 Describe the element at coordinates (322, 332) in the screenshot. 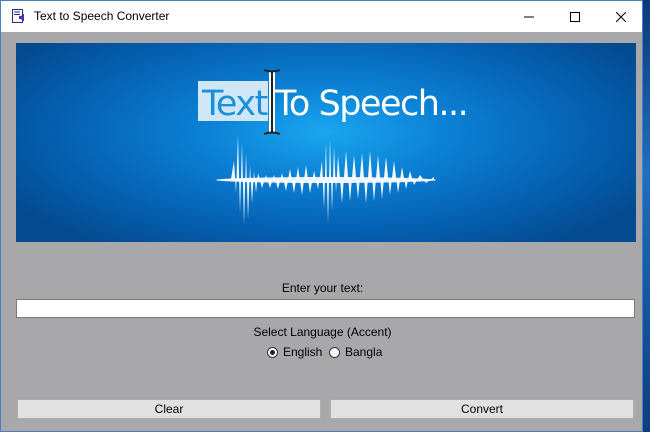

I see `select-language-label: Select Language (Accent)` at that location.